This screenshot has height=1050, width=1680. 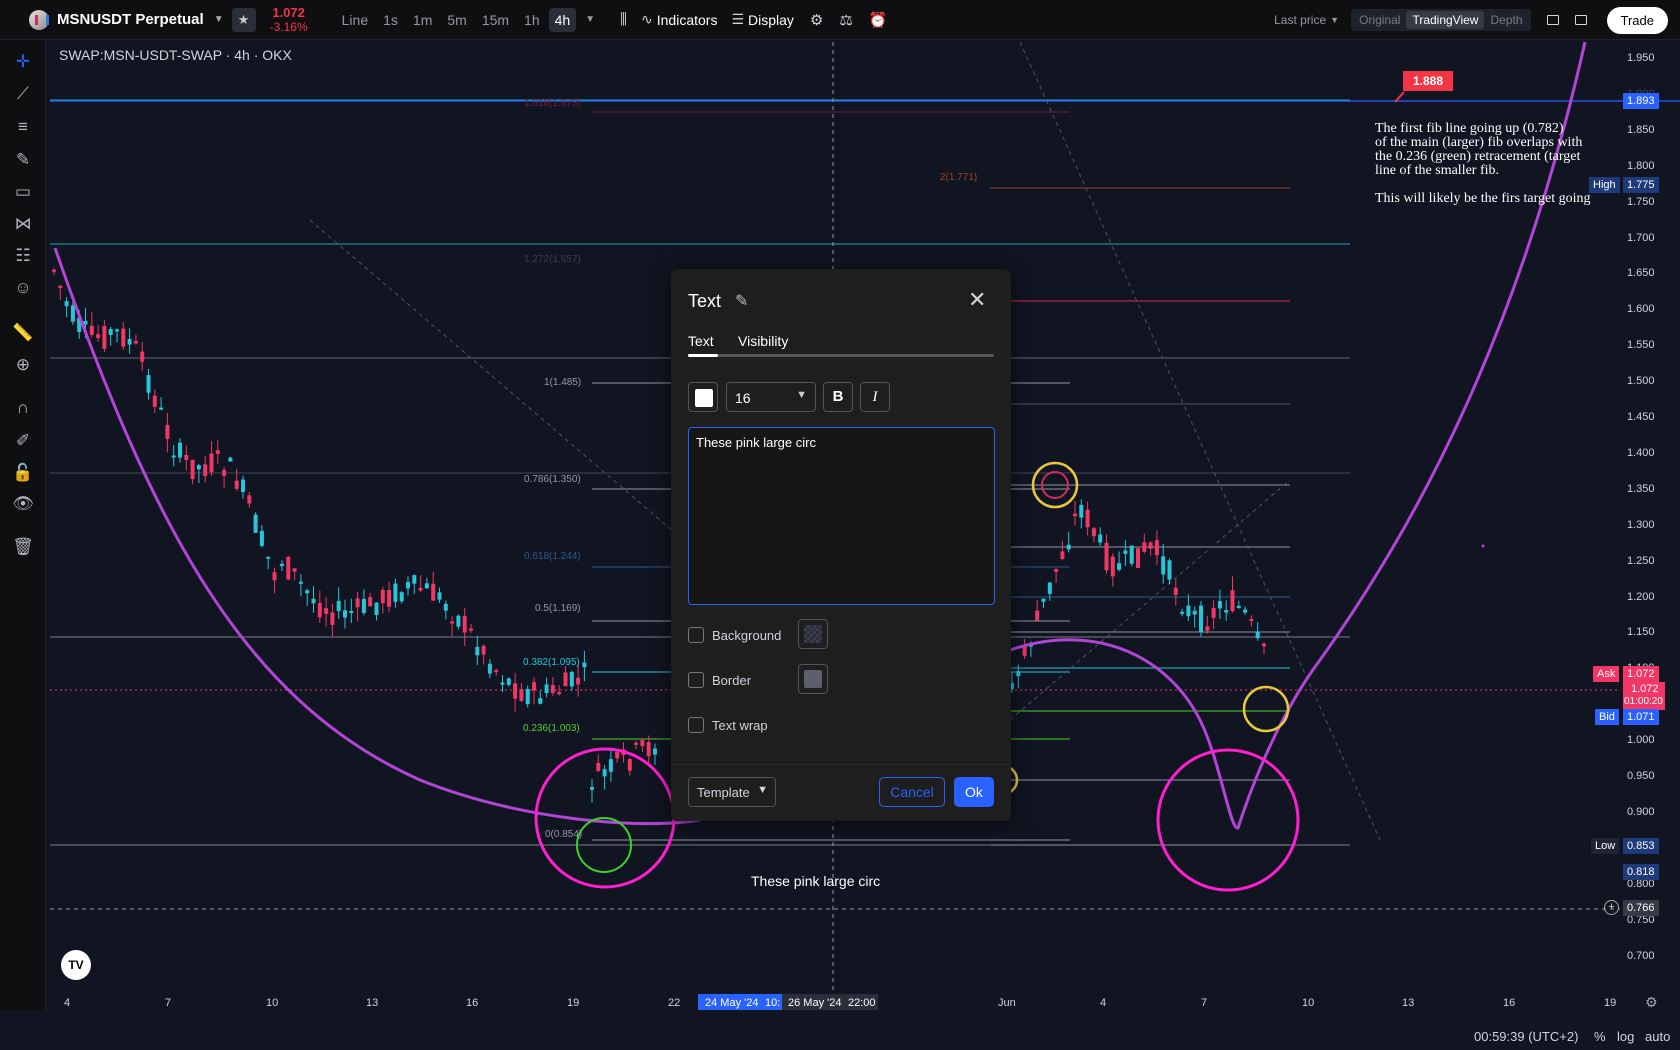 I want to click on text-input, so click(x=841, y=516).